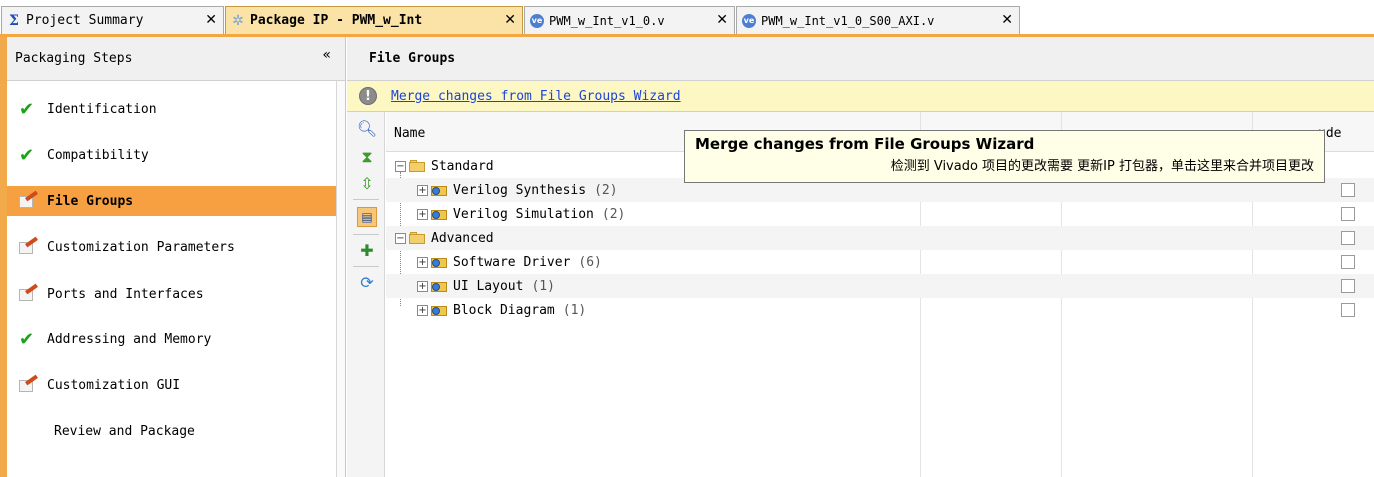 The image size is (1374, 477). I want to click on step-label: Customization GUI, so click(114, 385).